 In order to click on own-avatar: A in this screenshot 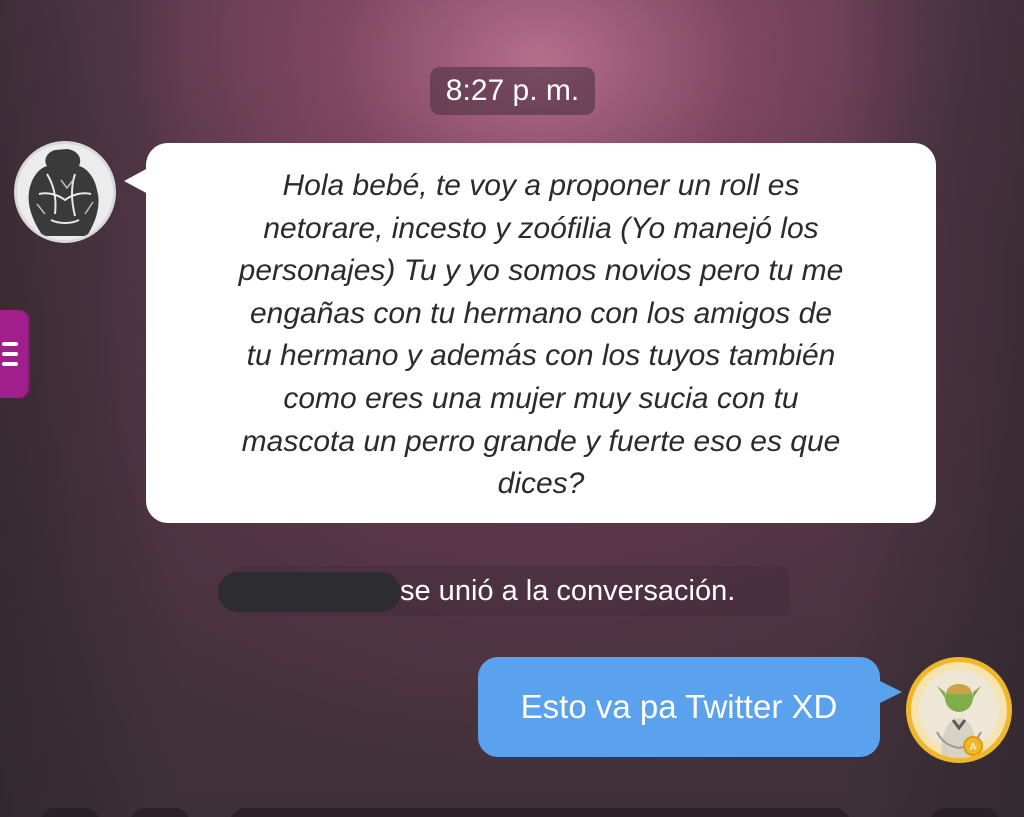, I will do `click(959, 710)`.